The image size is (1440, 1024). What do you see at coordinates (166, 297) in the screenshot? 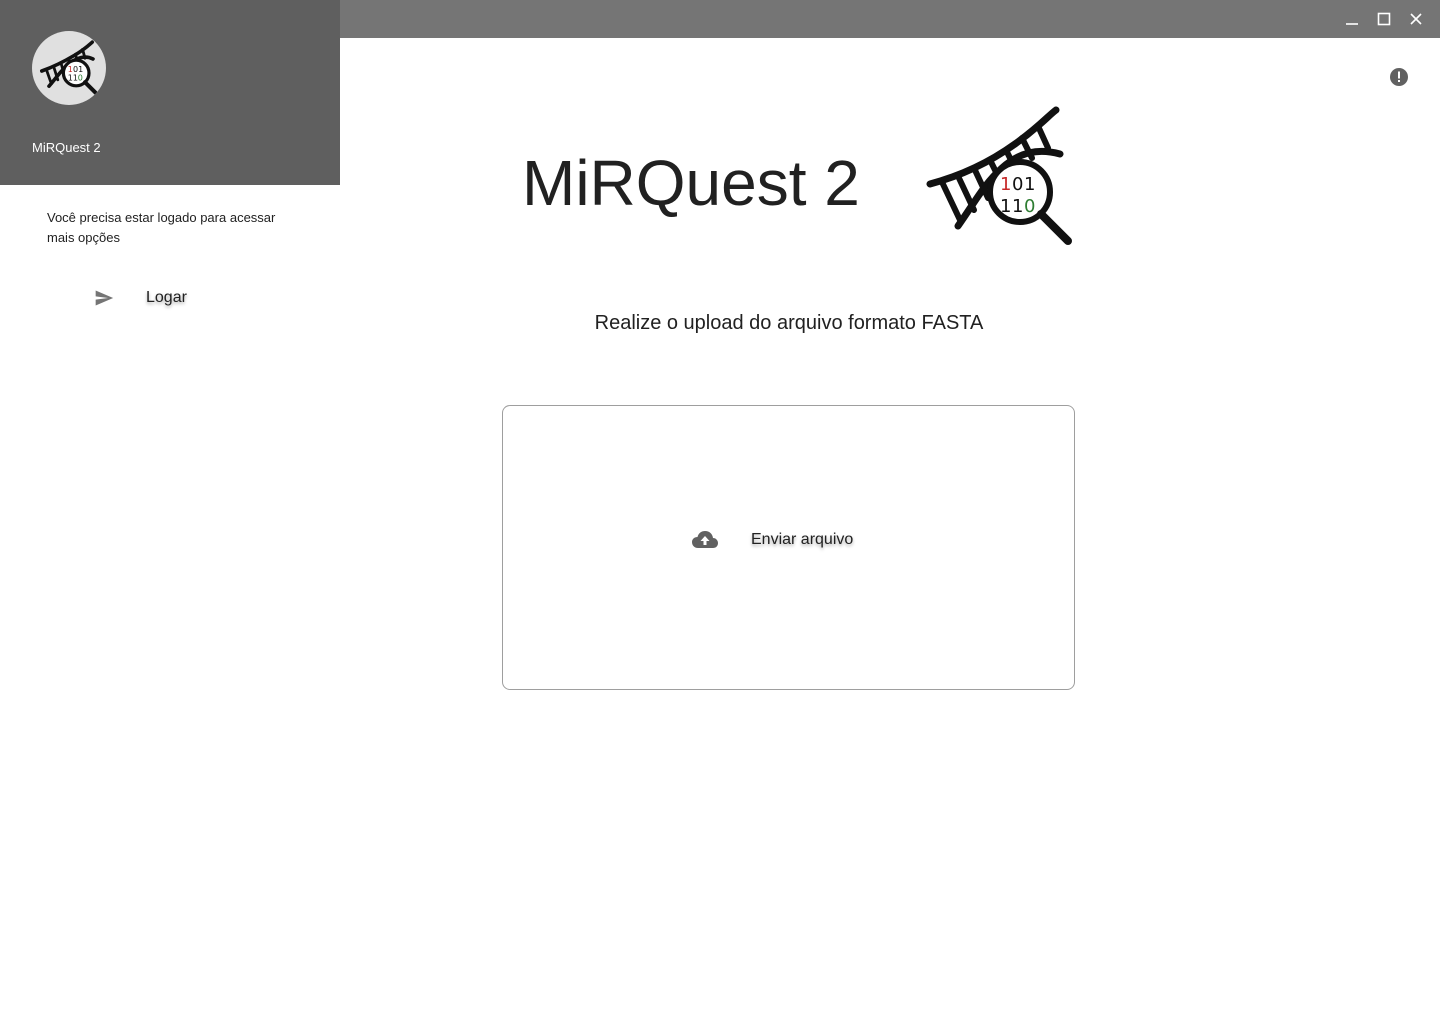
I see `login-label: Logar` at bounding box center [166, 297].